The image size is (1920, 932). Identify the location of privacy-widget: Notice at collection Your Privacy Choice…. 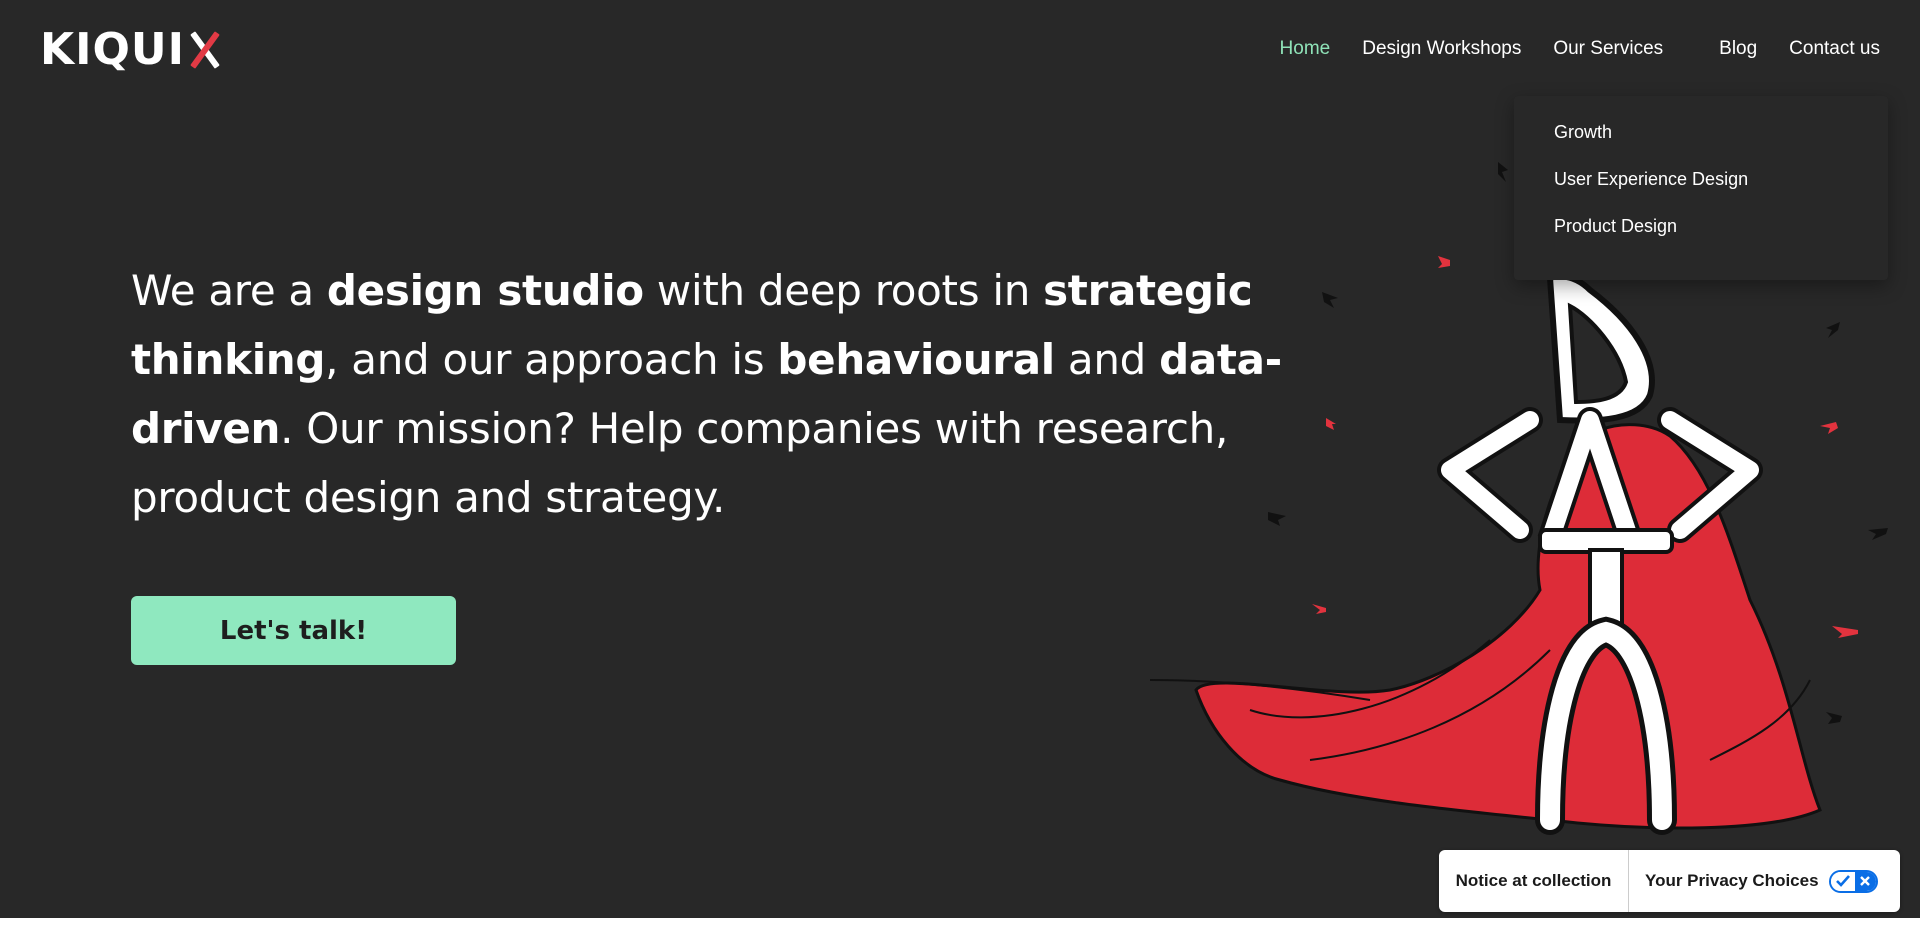
(1669, 881).